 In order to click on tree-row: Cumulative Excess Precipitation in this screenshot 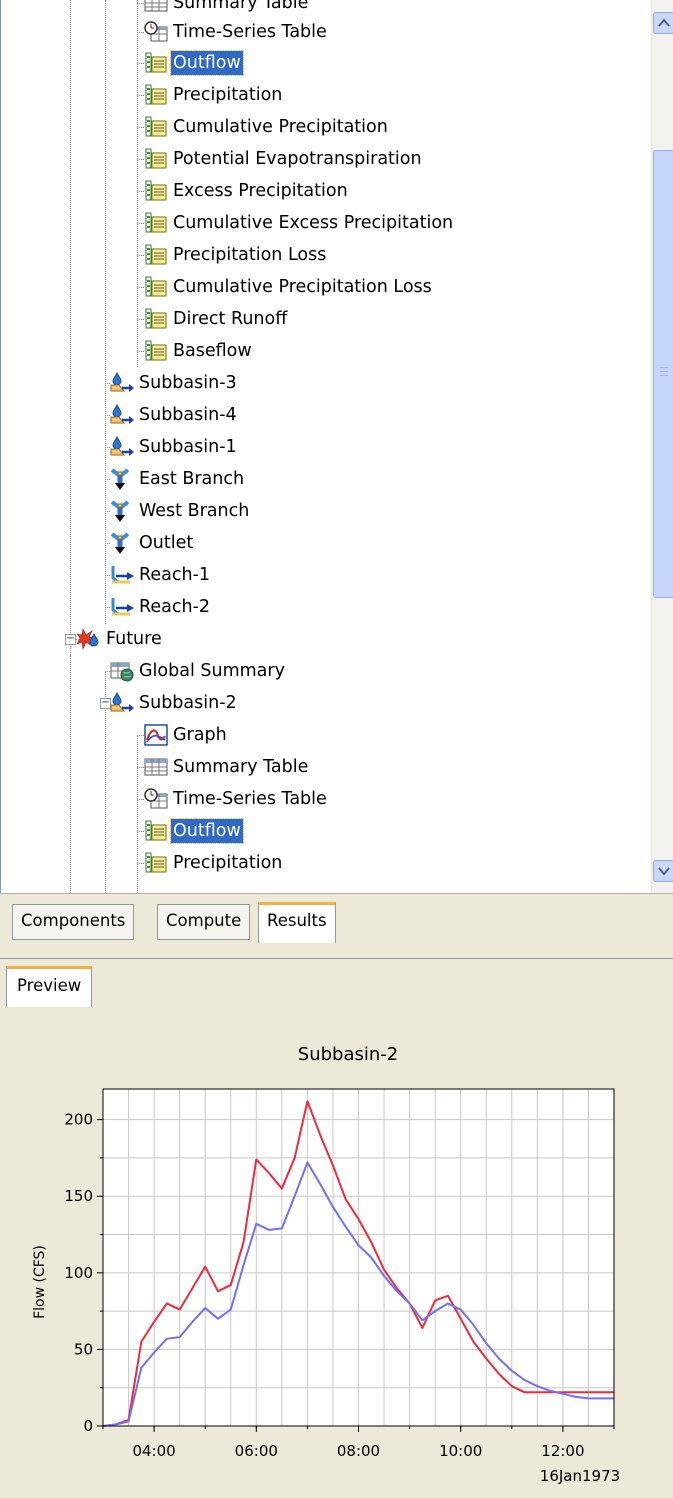, I will do `click(321, 223)`.